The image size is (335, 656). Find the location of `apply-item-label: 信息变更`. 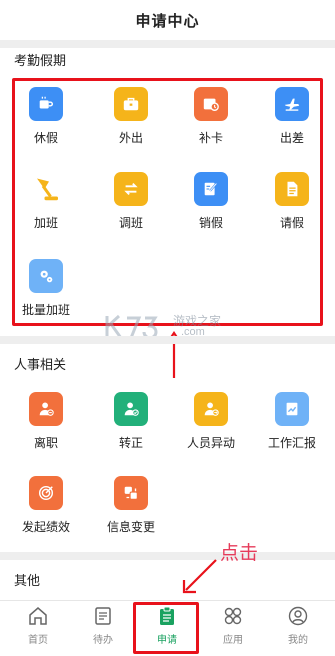

apply-item-label: 信息变更 is located at coordinates (130, 527).